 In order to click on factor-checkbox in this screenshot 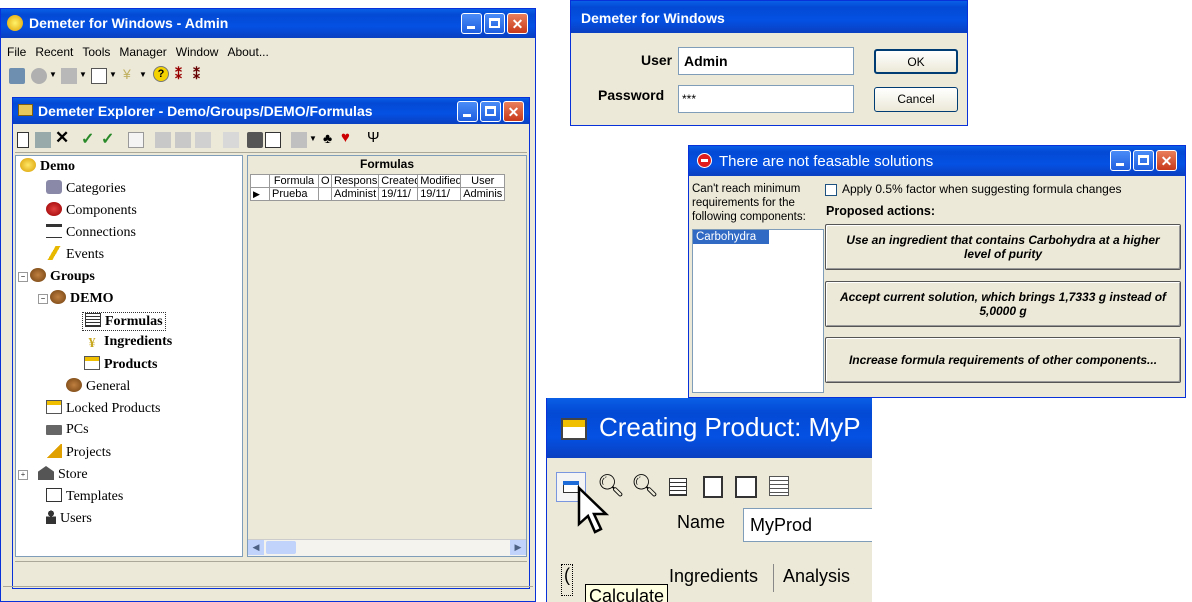, I will do `click(831, 190)`.